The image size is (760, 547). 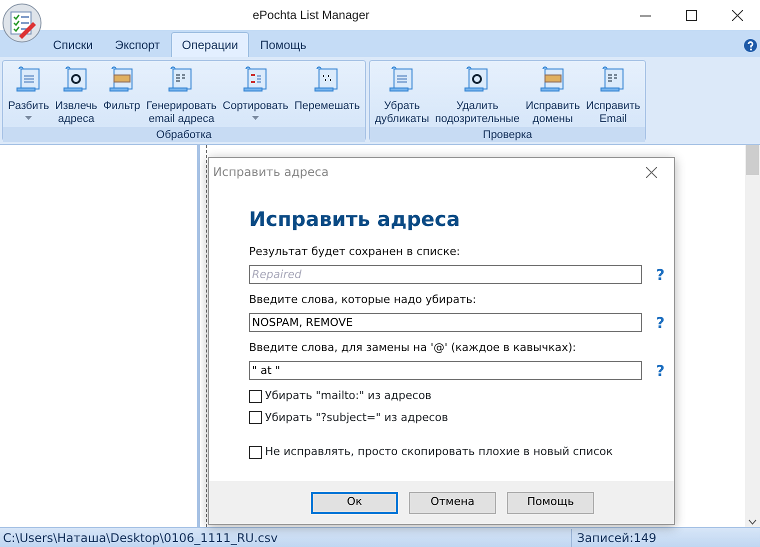 What do you see at coordinates (616, 538) in the screenshot?
I see `record-count: Записей:149` at bounding box center [616, 538].